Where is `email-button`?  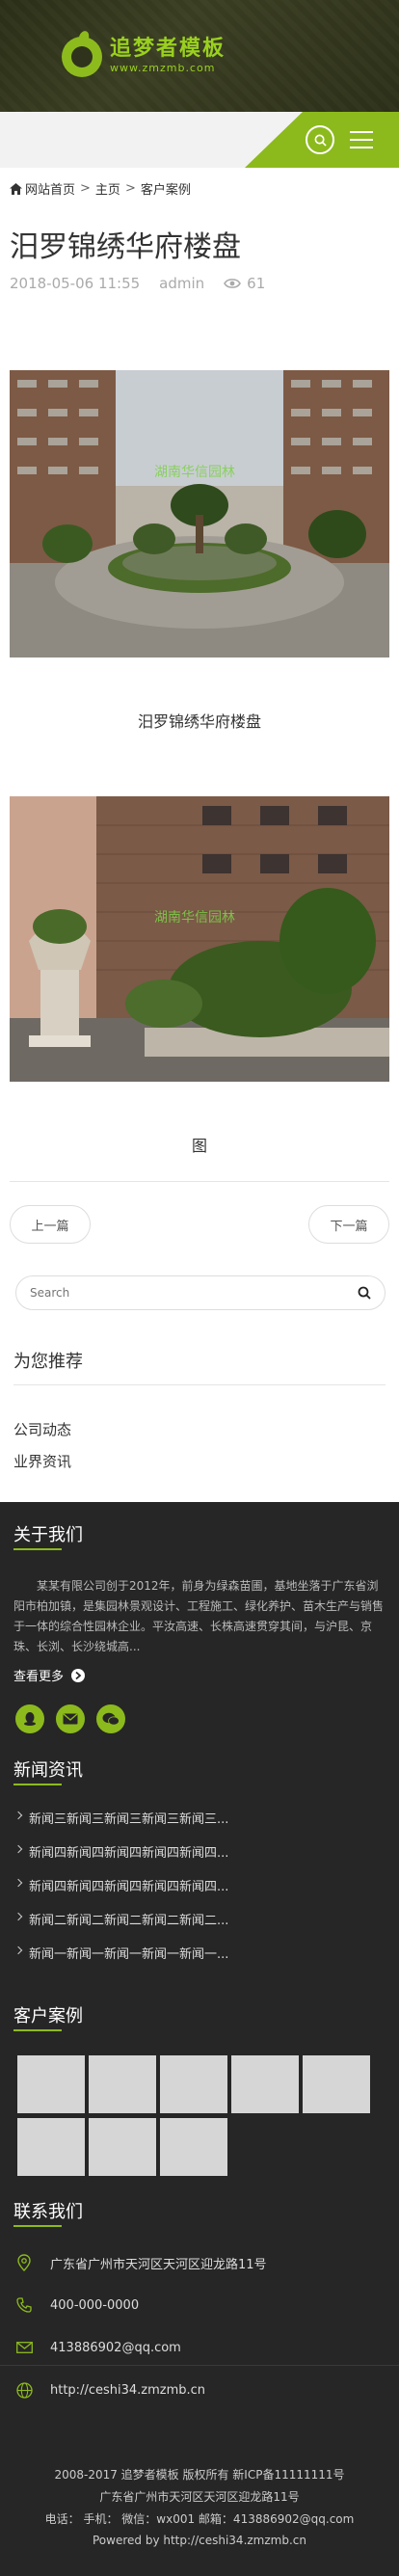 email-button is located at coordinates (70, 1719).